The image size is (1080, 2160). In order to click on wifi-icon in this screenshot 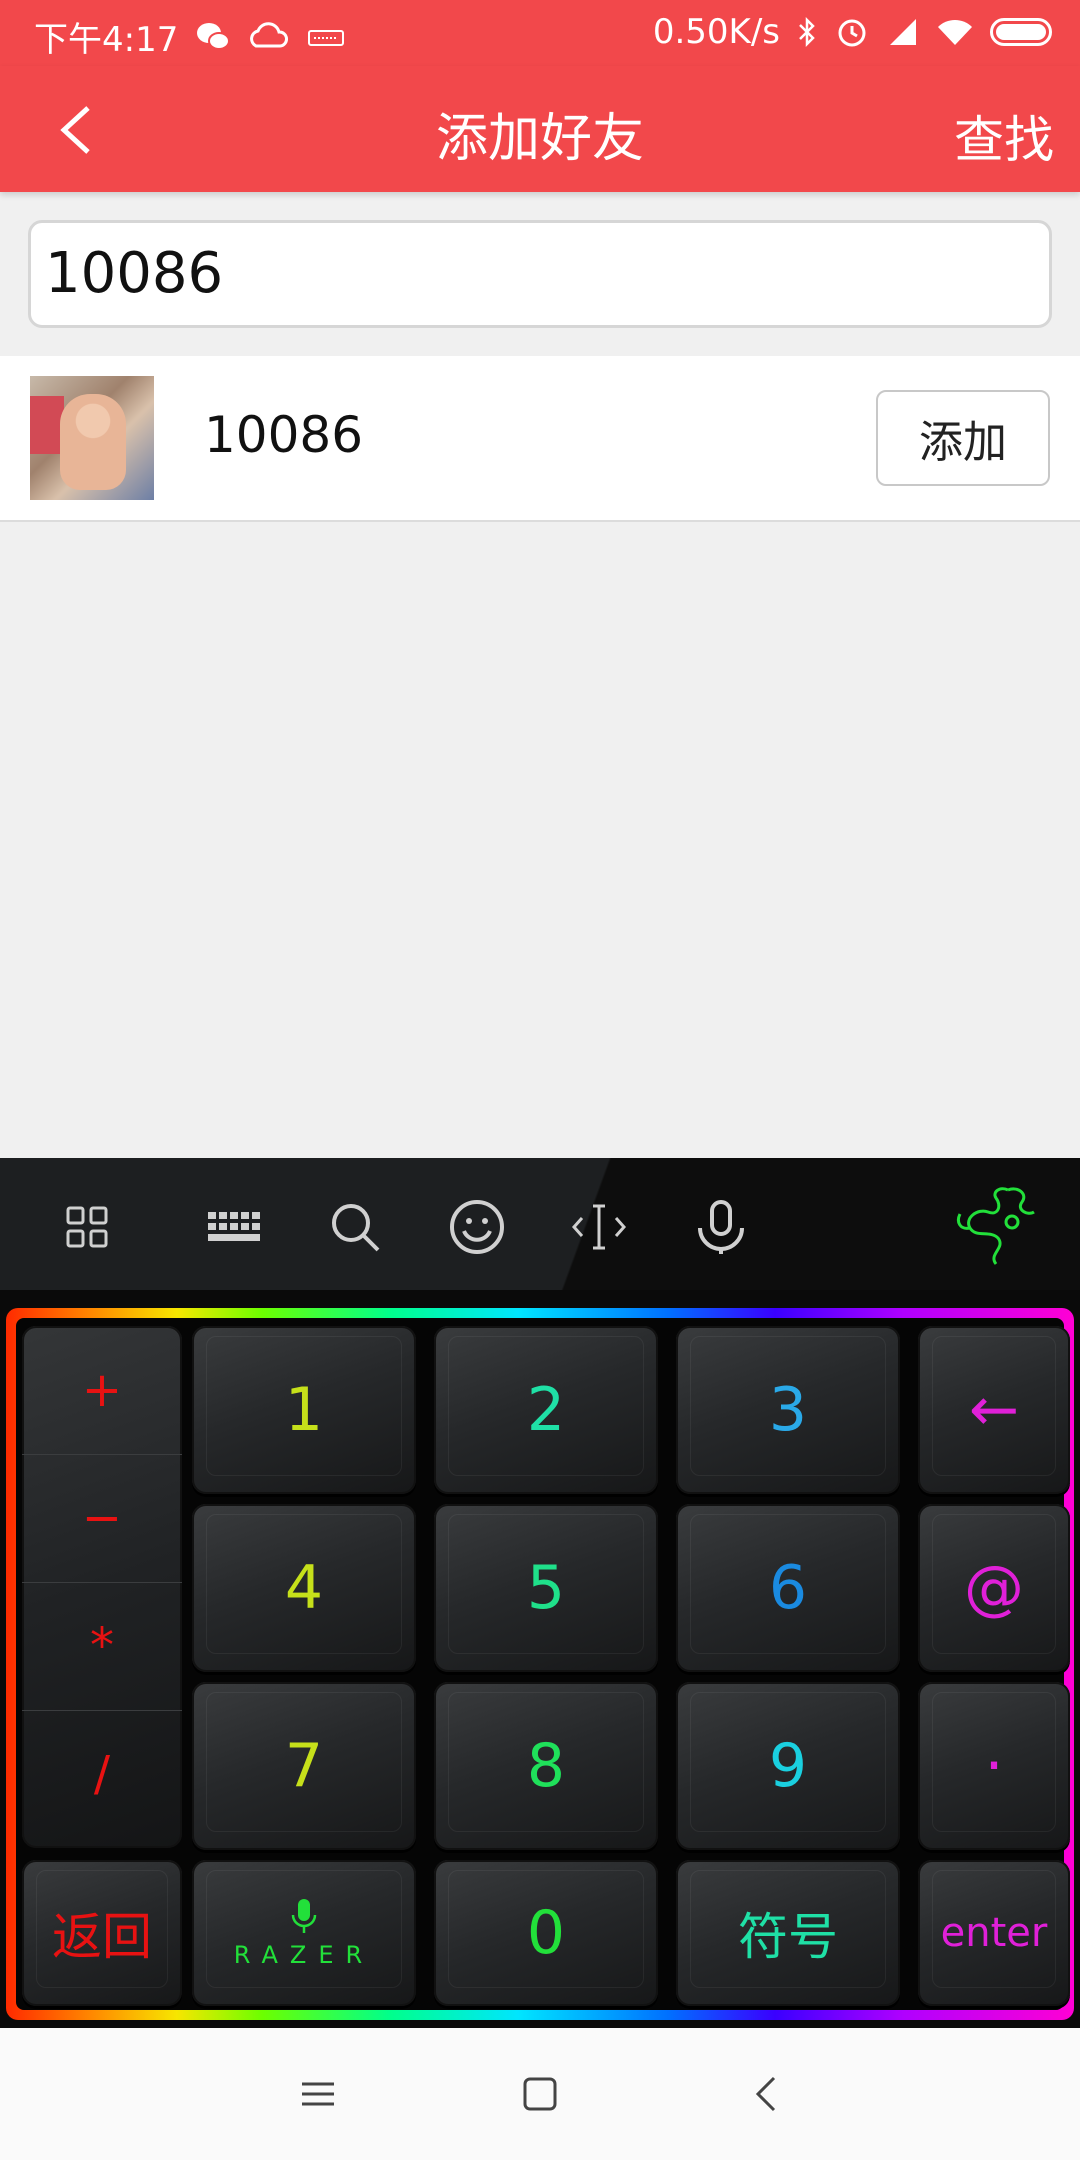, I will do `click(955, 32)`.